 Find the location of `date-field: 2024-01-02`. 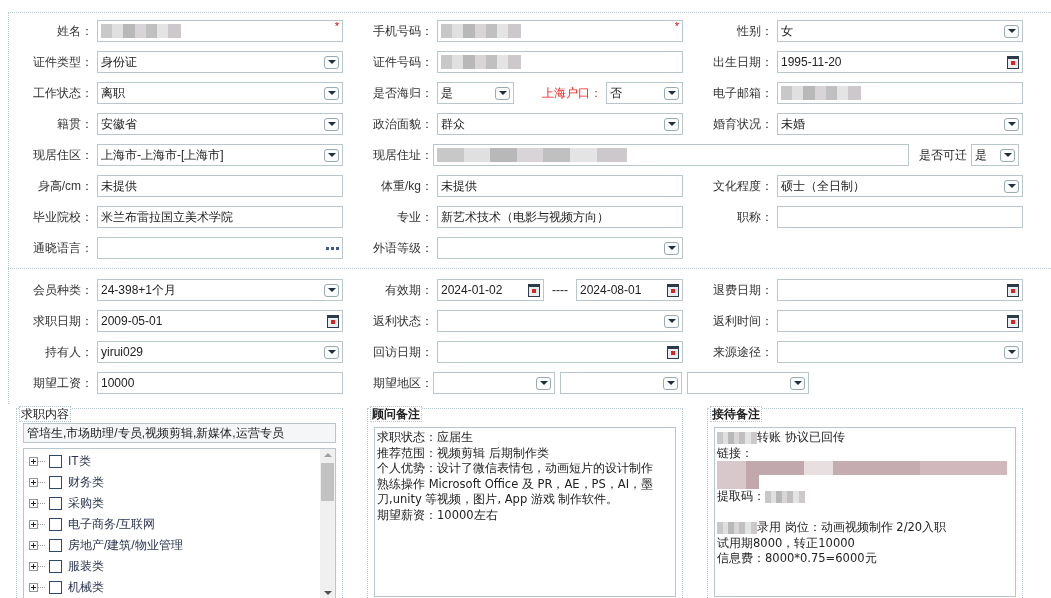

date-field: 2024-01-02 is located at coordinates (490, 290).